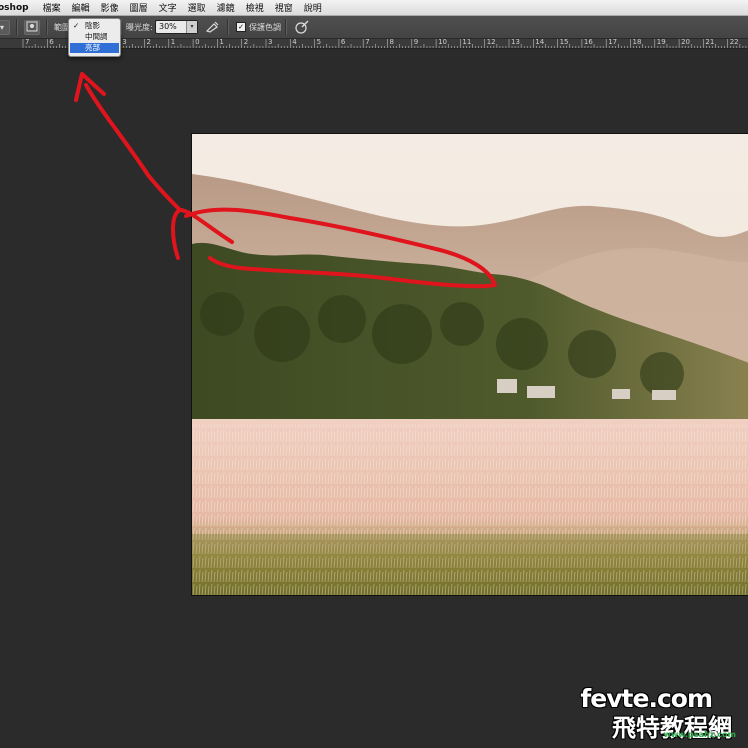 The width and height of the screenshot is (748, 748). What do you see at coordinates (139, 27) in the screenshot?
I see `exposure-label: 曝光度:` at bounding box center [139, 27].